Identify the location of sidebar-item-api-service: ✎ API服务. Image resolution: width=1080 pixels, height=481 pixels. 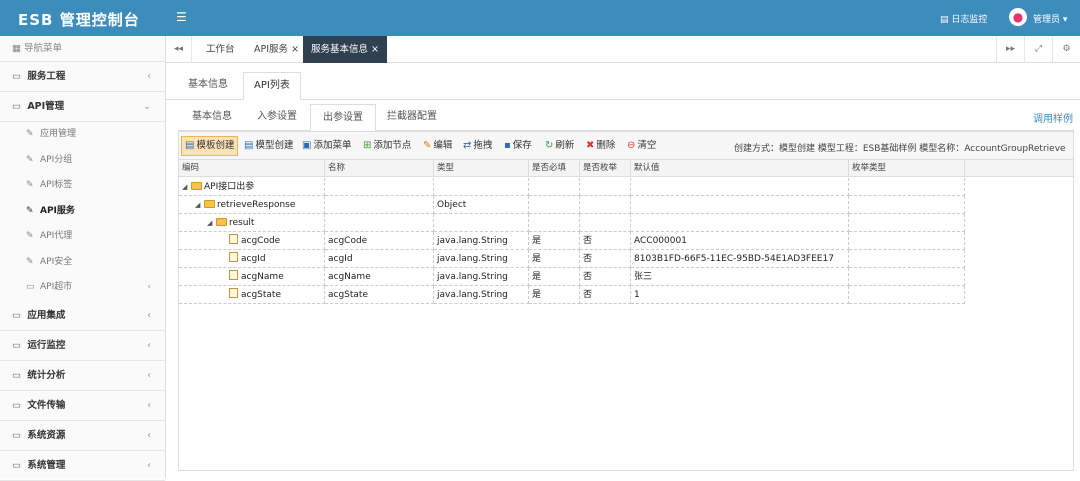
(82, 212).